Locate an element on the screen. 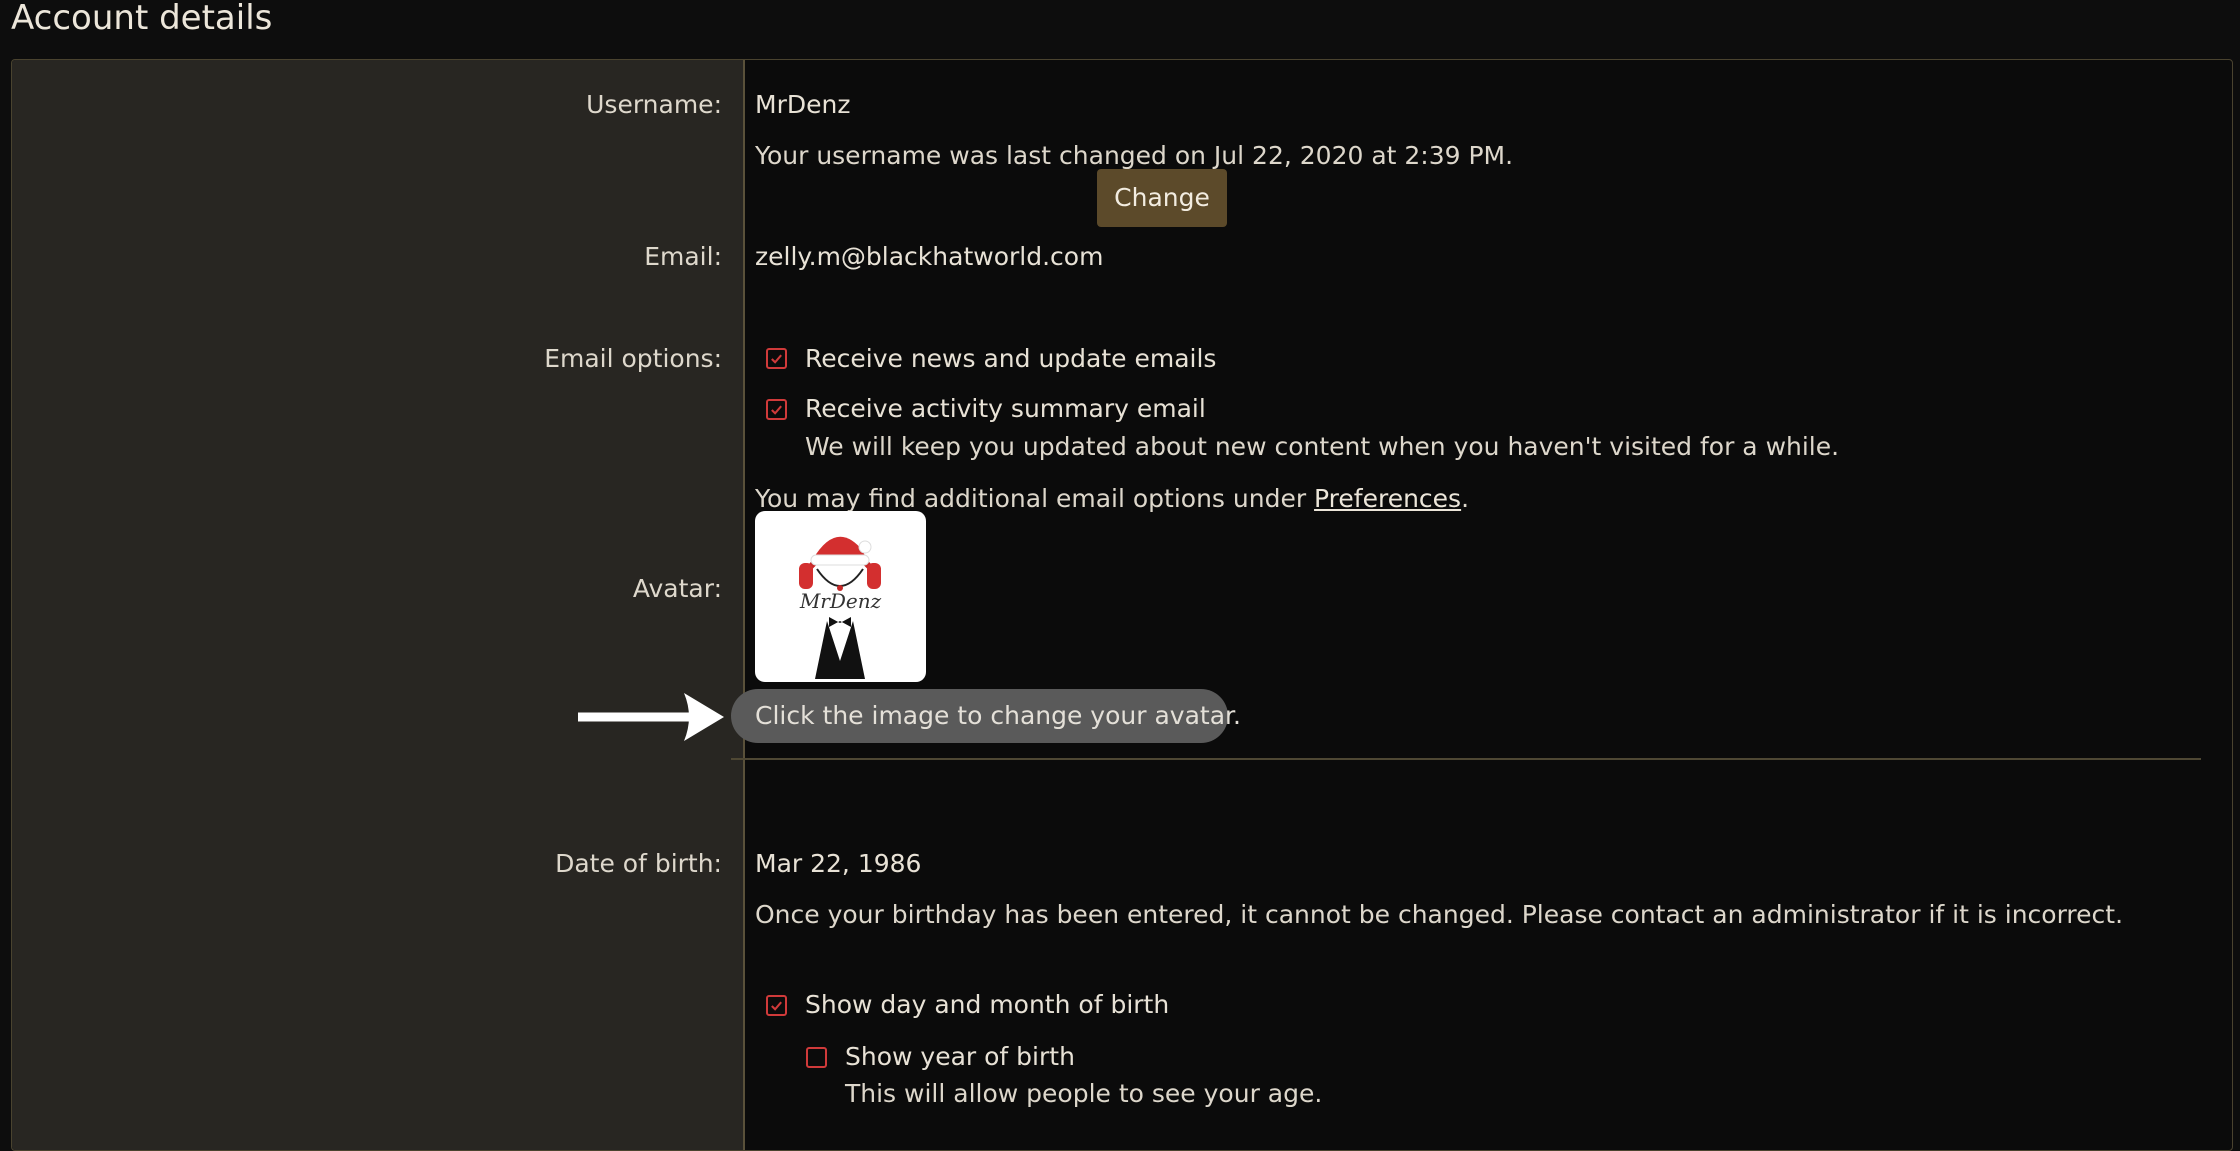 The width and height of the screenshot is (2240, 1151). section-divider is located at coordinates (1466, 759).